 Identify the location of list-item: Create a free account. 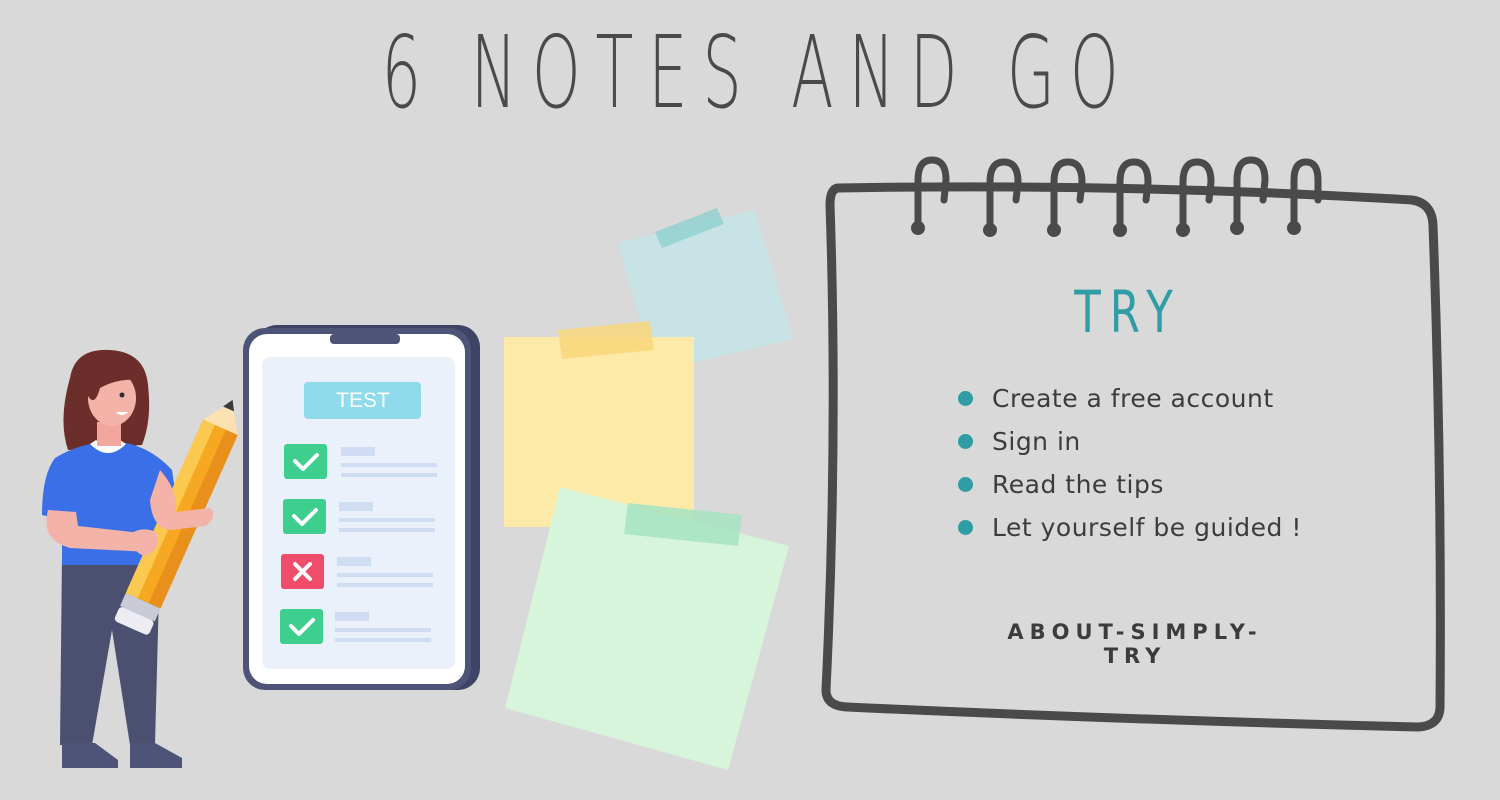
(1130, 398).